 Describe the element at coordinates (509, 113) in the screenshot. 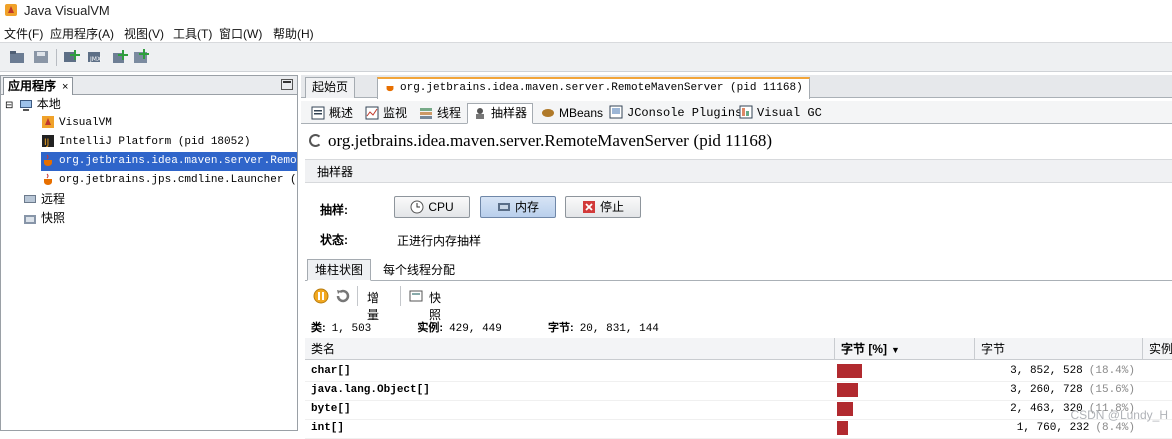

I see `tab-sampler-label: 抽样器` at that location.